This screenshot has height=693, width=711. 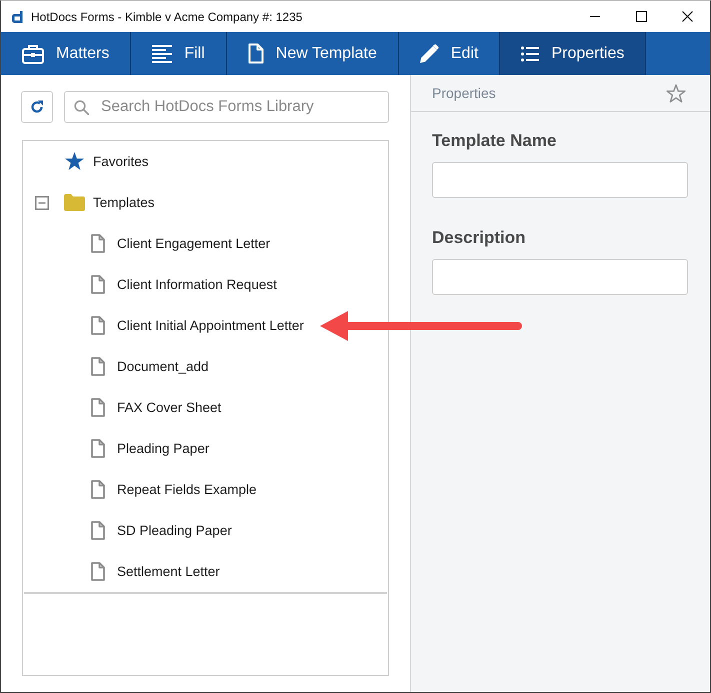 What do you see at coordinates (33, 54) in the screenshot?
I see `briefcase-icon` at bounding box center [33, 54].